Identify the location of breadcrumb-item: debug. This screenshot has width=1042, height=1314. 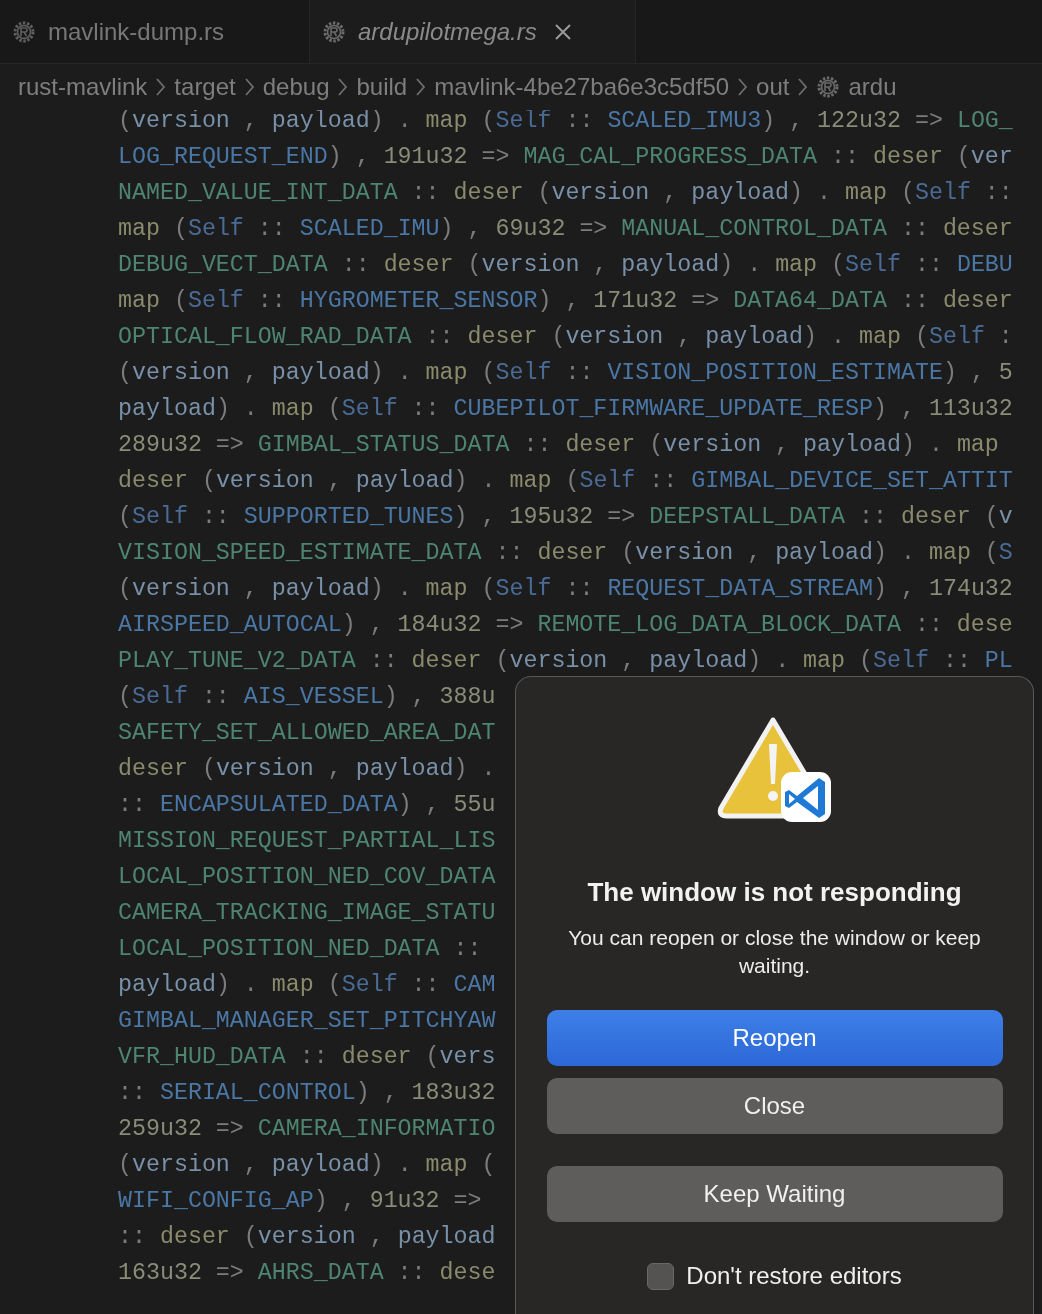
(296, 87).